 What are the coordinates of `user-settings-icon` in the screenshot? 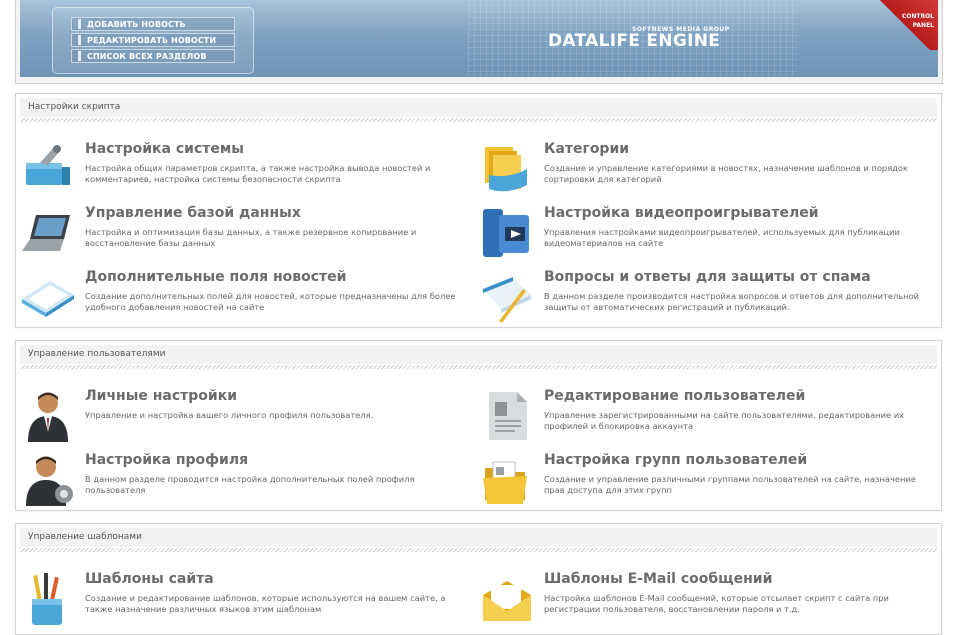 It's located at (49, 481).